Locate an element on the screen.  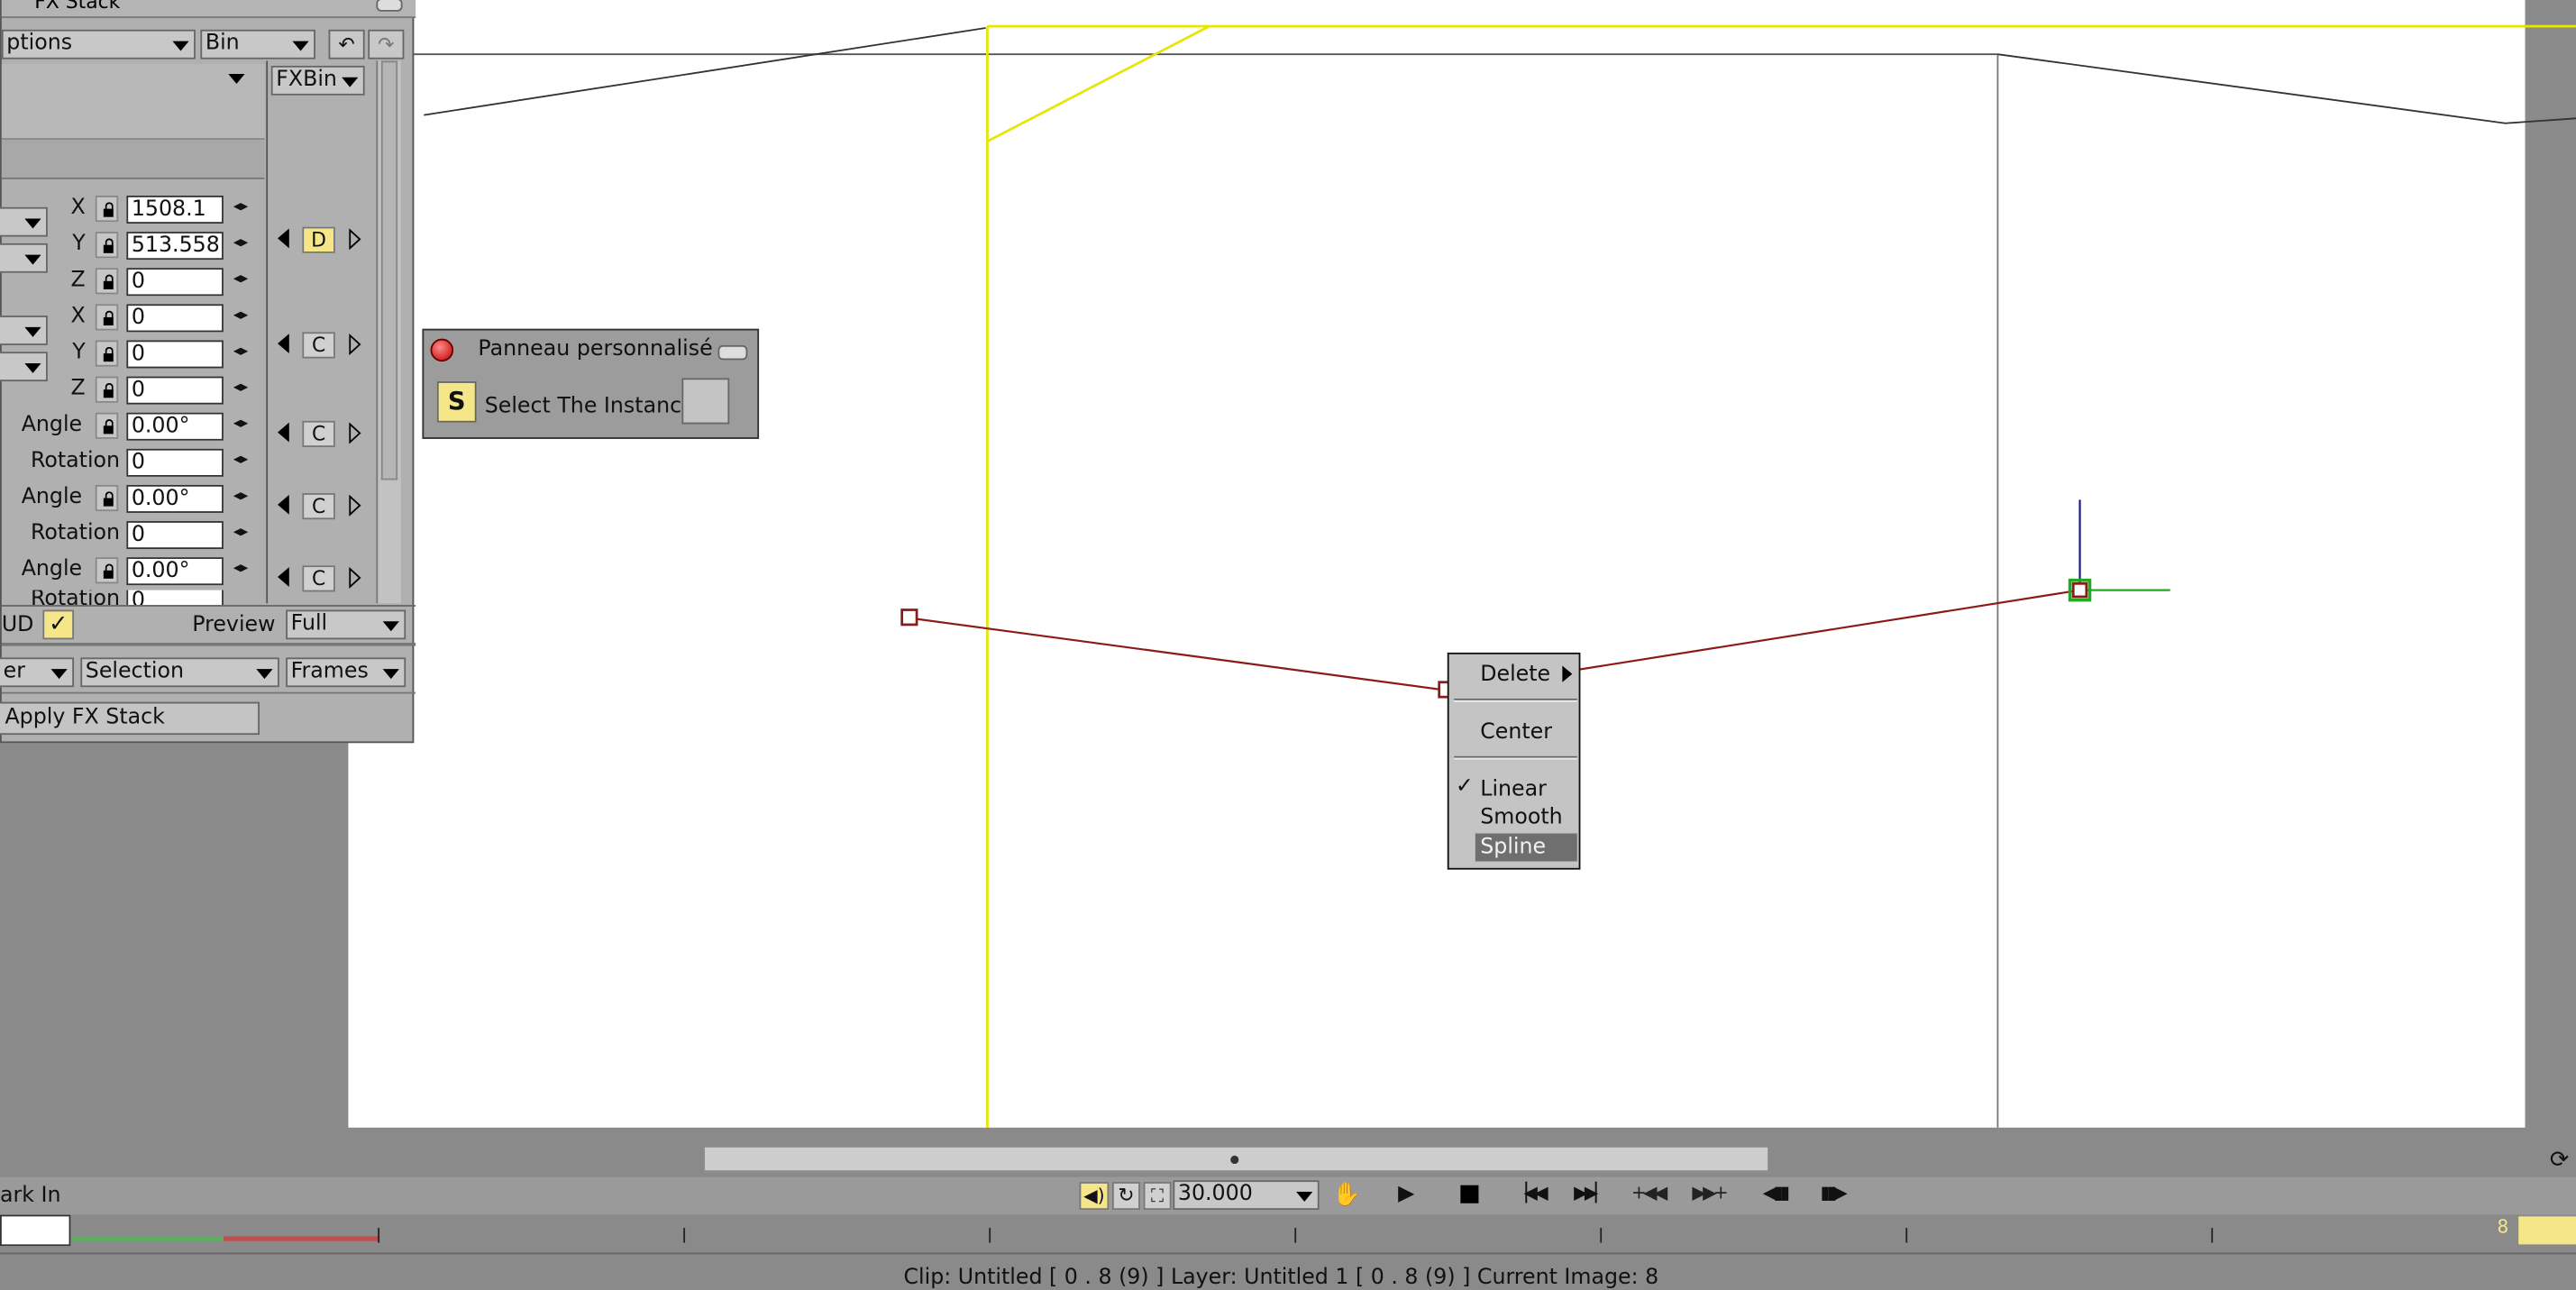
param-label: X is located at coordinates (78, 208).